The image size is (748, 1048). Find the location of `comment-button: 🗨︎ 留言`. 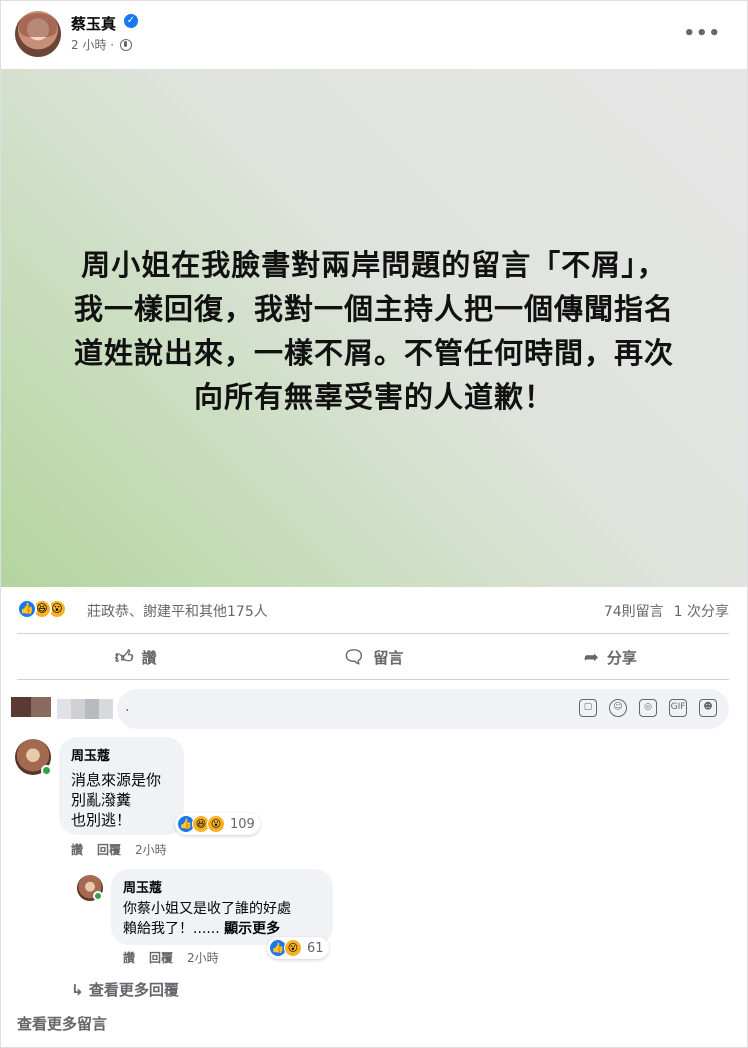

comment-button: 🗨︎ 留言 is located at coordinates (372, 657).